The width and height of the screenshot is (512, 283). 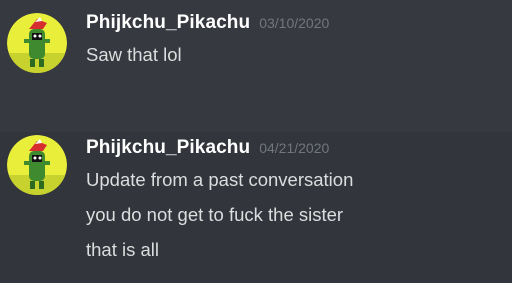 I want to click on timestamp: 04/21/2020, so click(x=294, y=148).